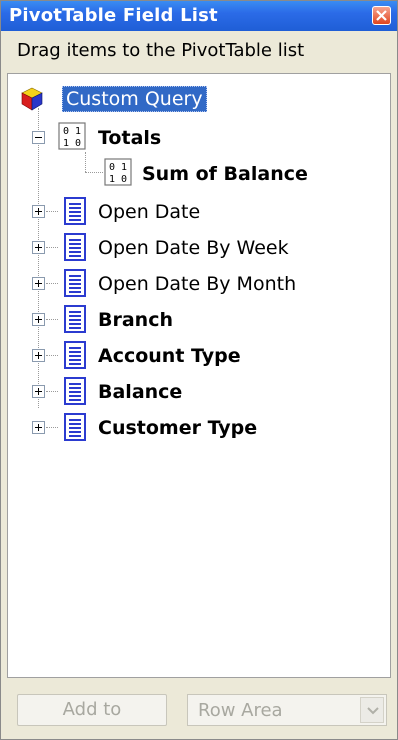  I want to click on field-label: Open Date, so click(149, 212).